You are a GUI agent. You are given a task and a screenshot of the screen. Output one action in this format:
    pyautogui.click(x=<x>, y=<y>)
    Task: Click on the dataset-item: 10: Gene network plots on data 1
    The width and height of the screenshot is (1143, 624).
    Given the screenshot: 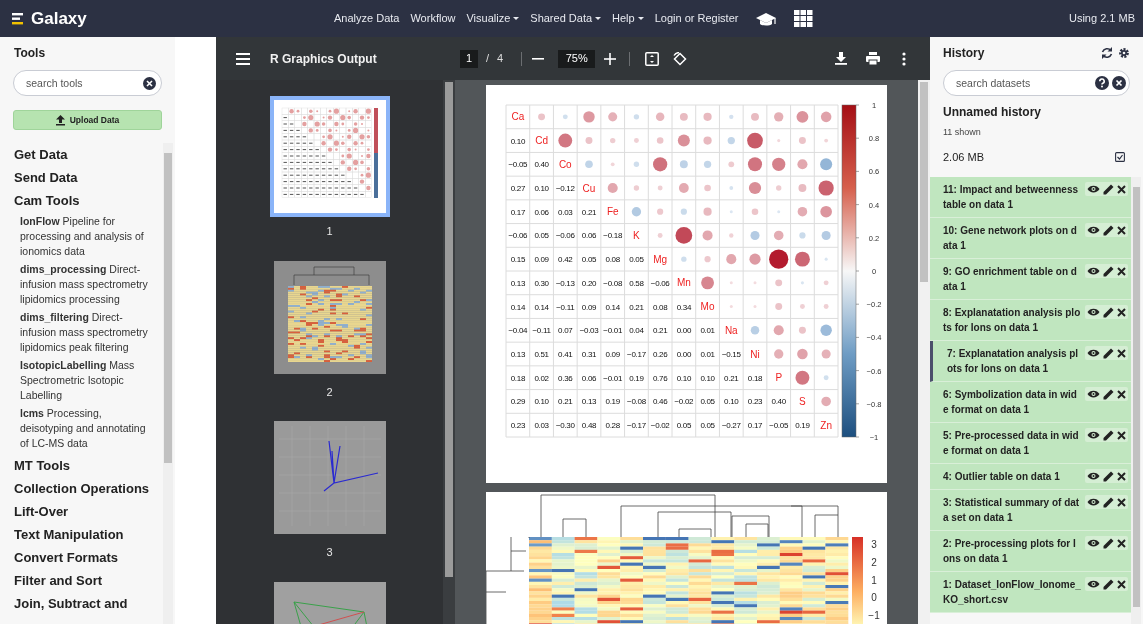 What is the action you would take?
    pyautogui.click(x=1030, y=238)
    